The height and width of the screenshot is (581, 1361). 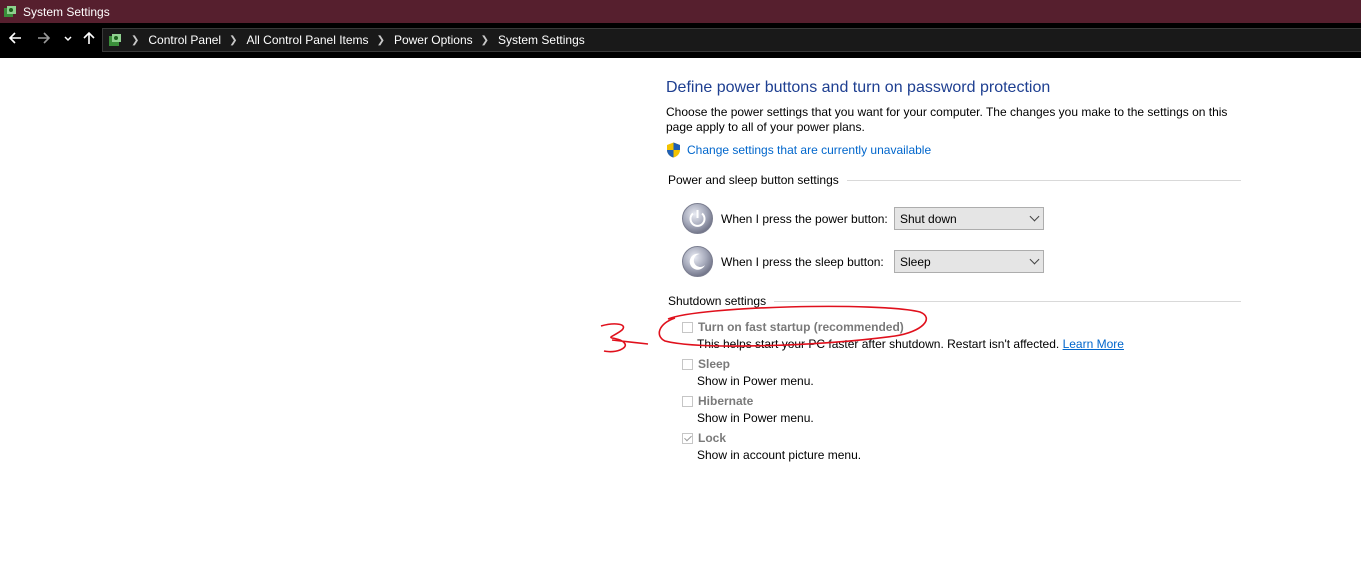 What do you see at coordinates (753, 180) in the screenshot?
I see `power-sleep-section-title: Power and sleep button settings` at bounding box center [753, 180].